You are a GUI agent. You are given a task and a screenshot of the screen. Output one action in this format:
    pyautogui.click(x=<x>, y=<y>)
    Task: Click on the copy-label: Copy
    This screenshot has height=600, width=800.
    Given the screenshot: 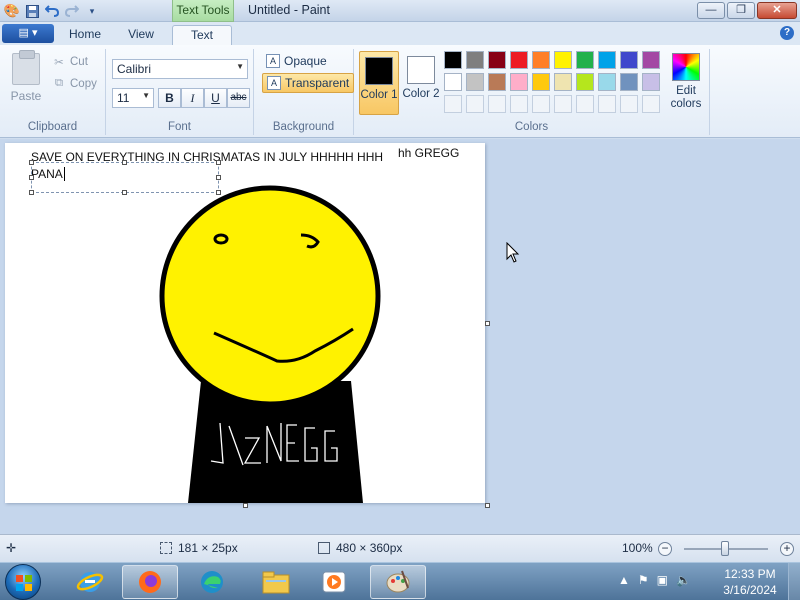 What is the action you would take?
    pyautogui.click(x=83, y=83)
    